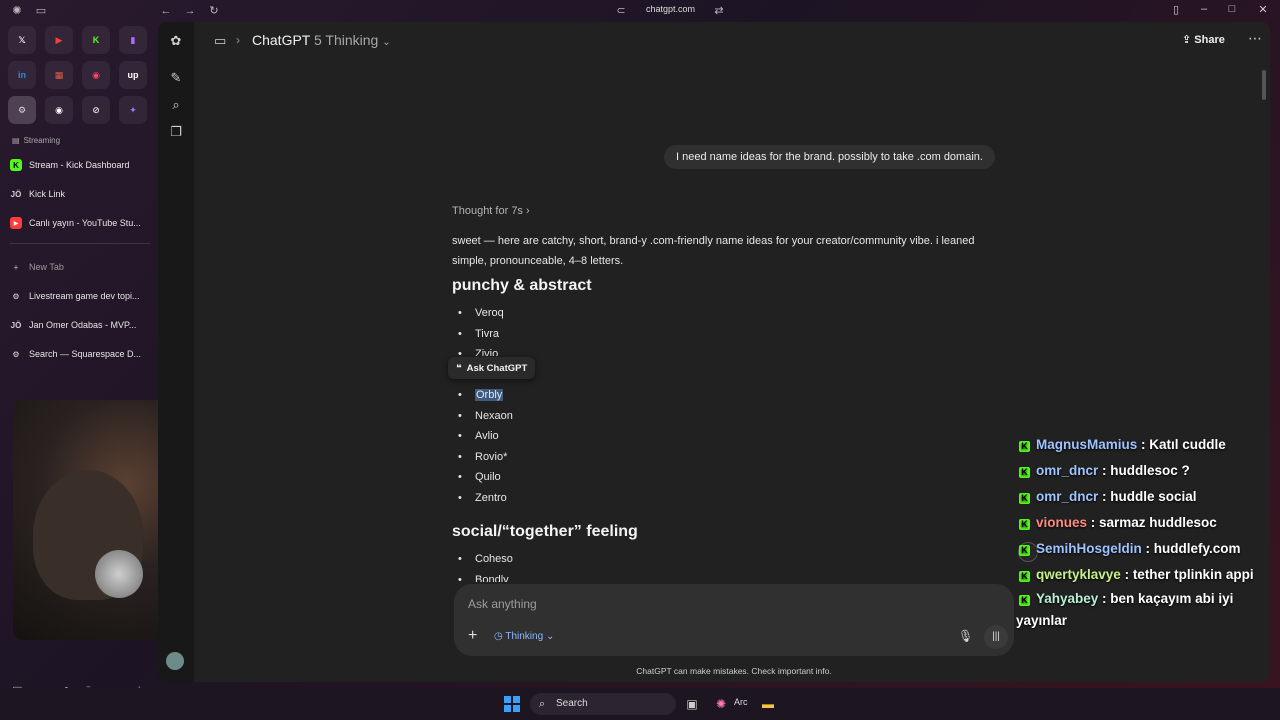 This screenshot has width=1280, height=720. Describe the element at coordinates (524, 636) in the screenshot. I see `thinking-mode-button: ◷ Thinking ⌄` at that location.